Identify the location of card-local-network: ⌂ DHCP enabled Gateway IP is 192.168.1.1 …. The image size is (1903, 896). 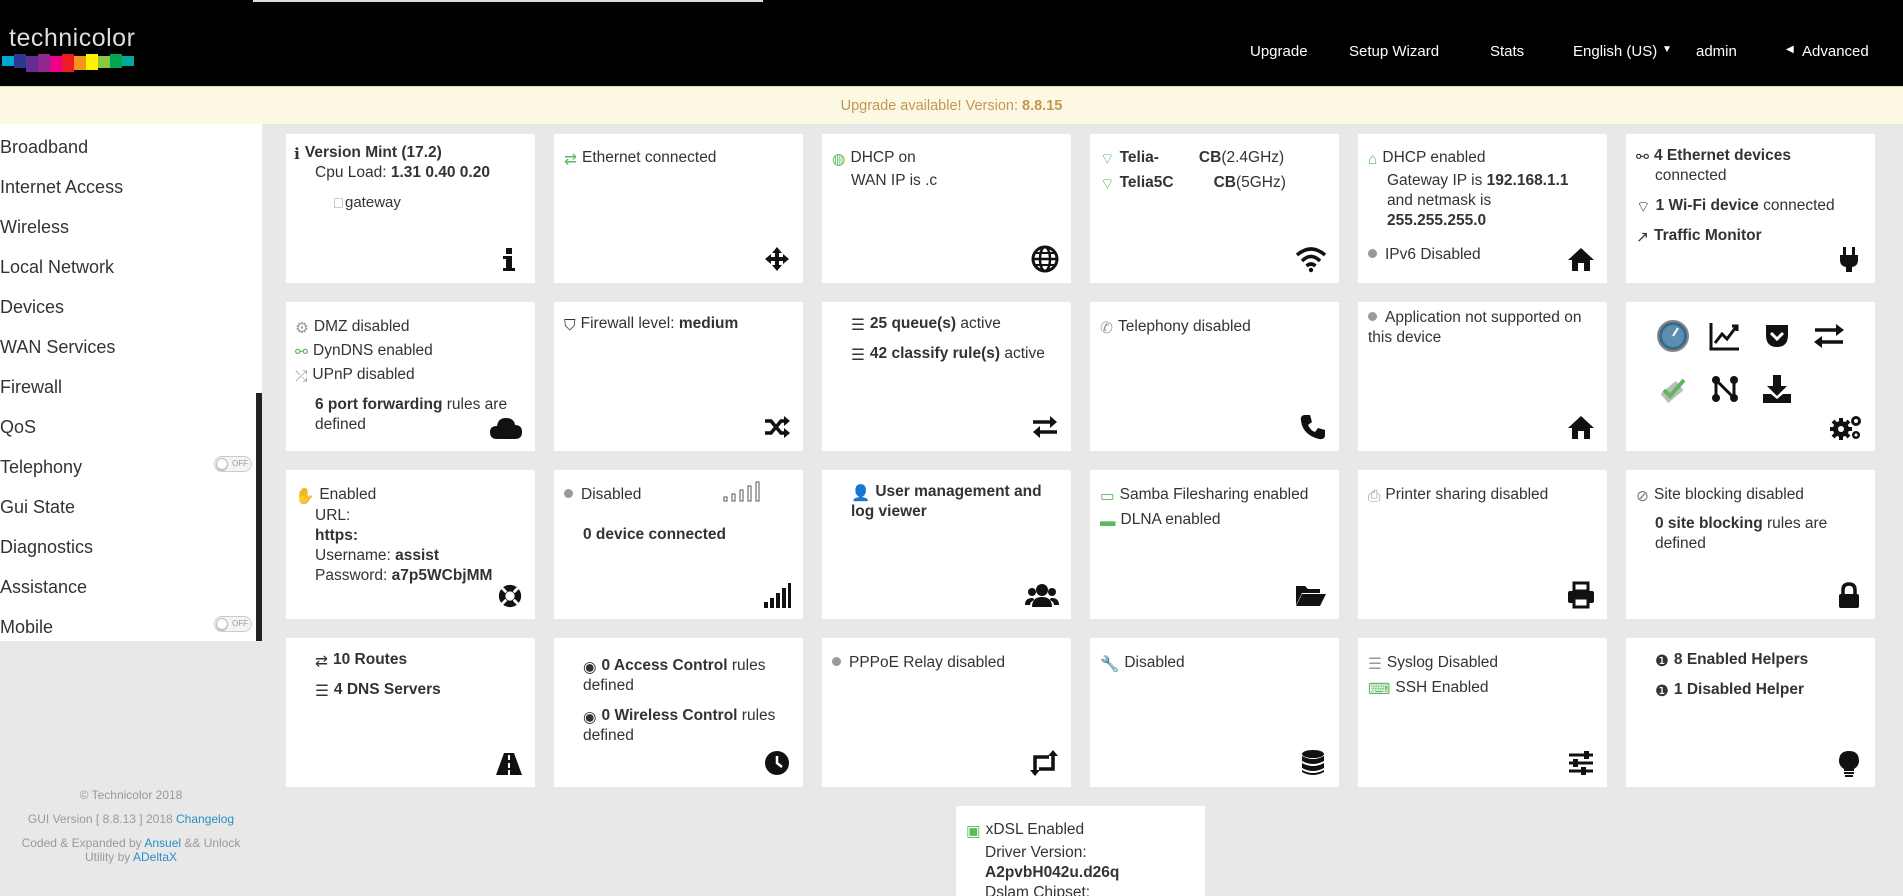
(1482, 208).